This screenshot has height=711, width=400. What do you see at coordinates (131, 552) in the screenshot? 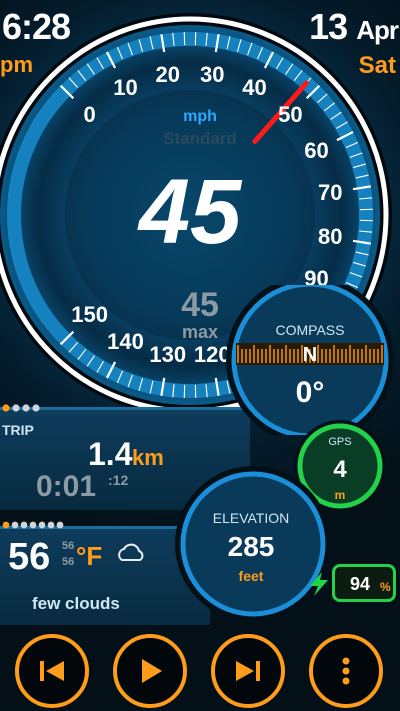
I see `cloud-sun-icon` at bounding box center [131, 552].